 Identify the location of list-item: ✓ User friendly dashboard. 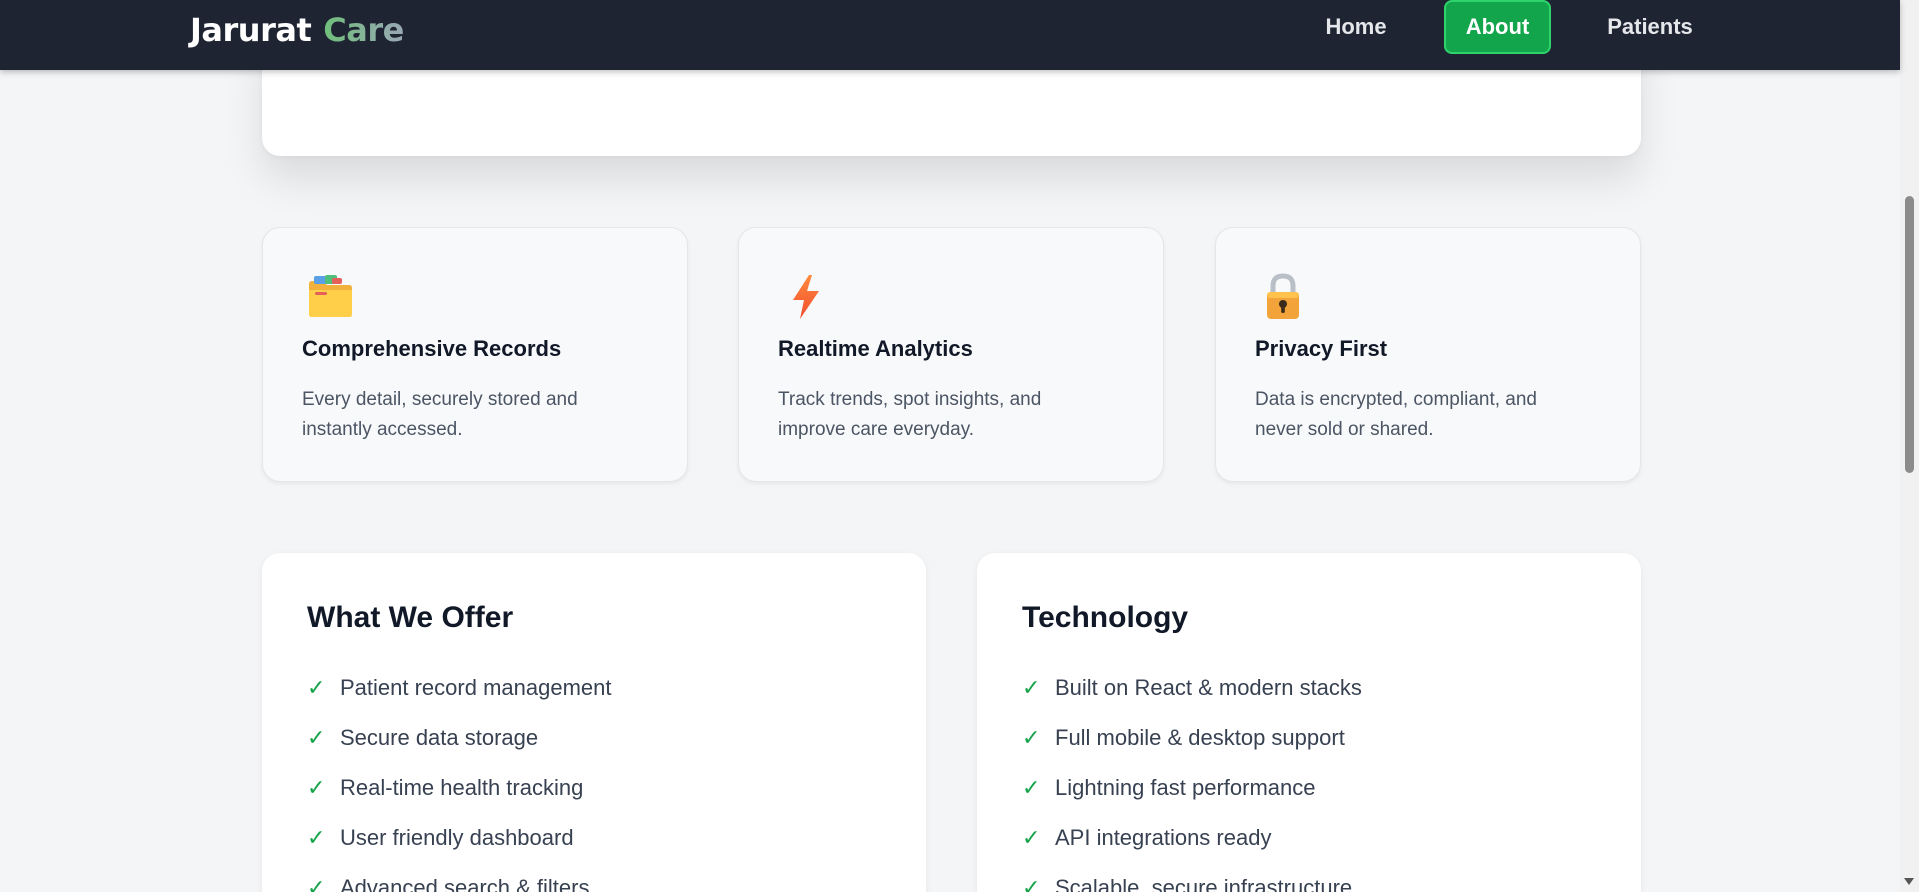
(459, 838).